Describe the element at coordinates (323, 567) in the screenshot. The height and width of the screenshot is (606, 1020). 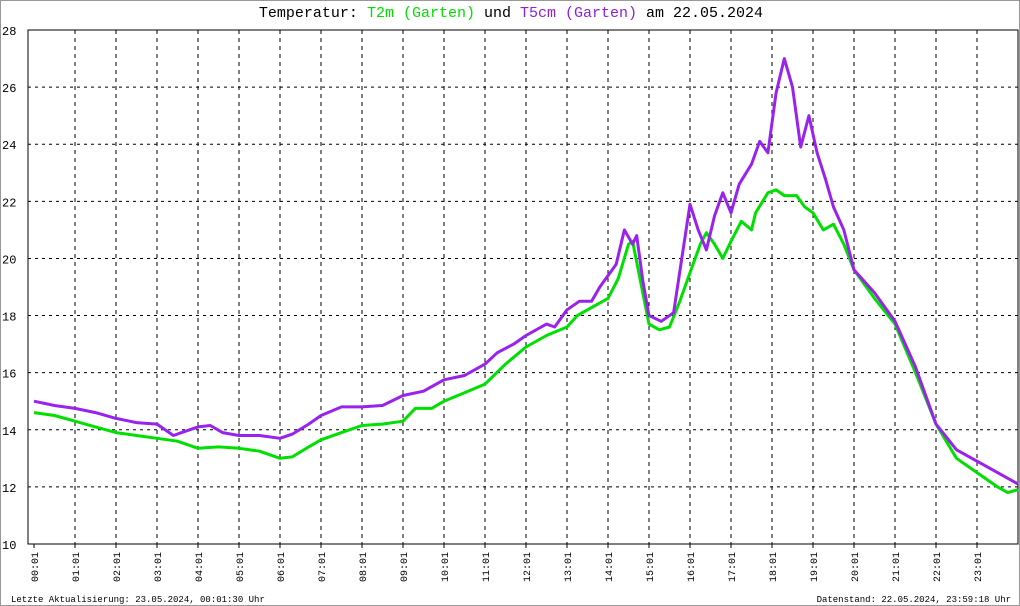
I see `x-tick-label: 07:01` at that location.